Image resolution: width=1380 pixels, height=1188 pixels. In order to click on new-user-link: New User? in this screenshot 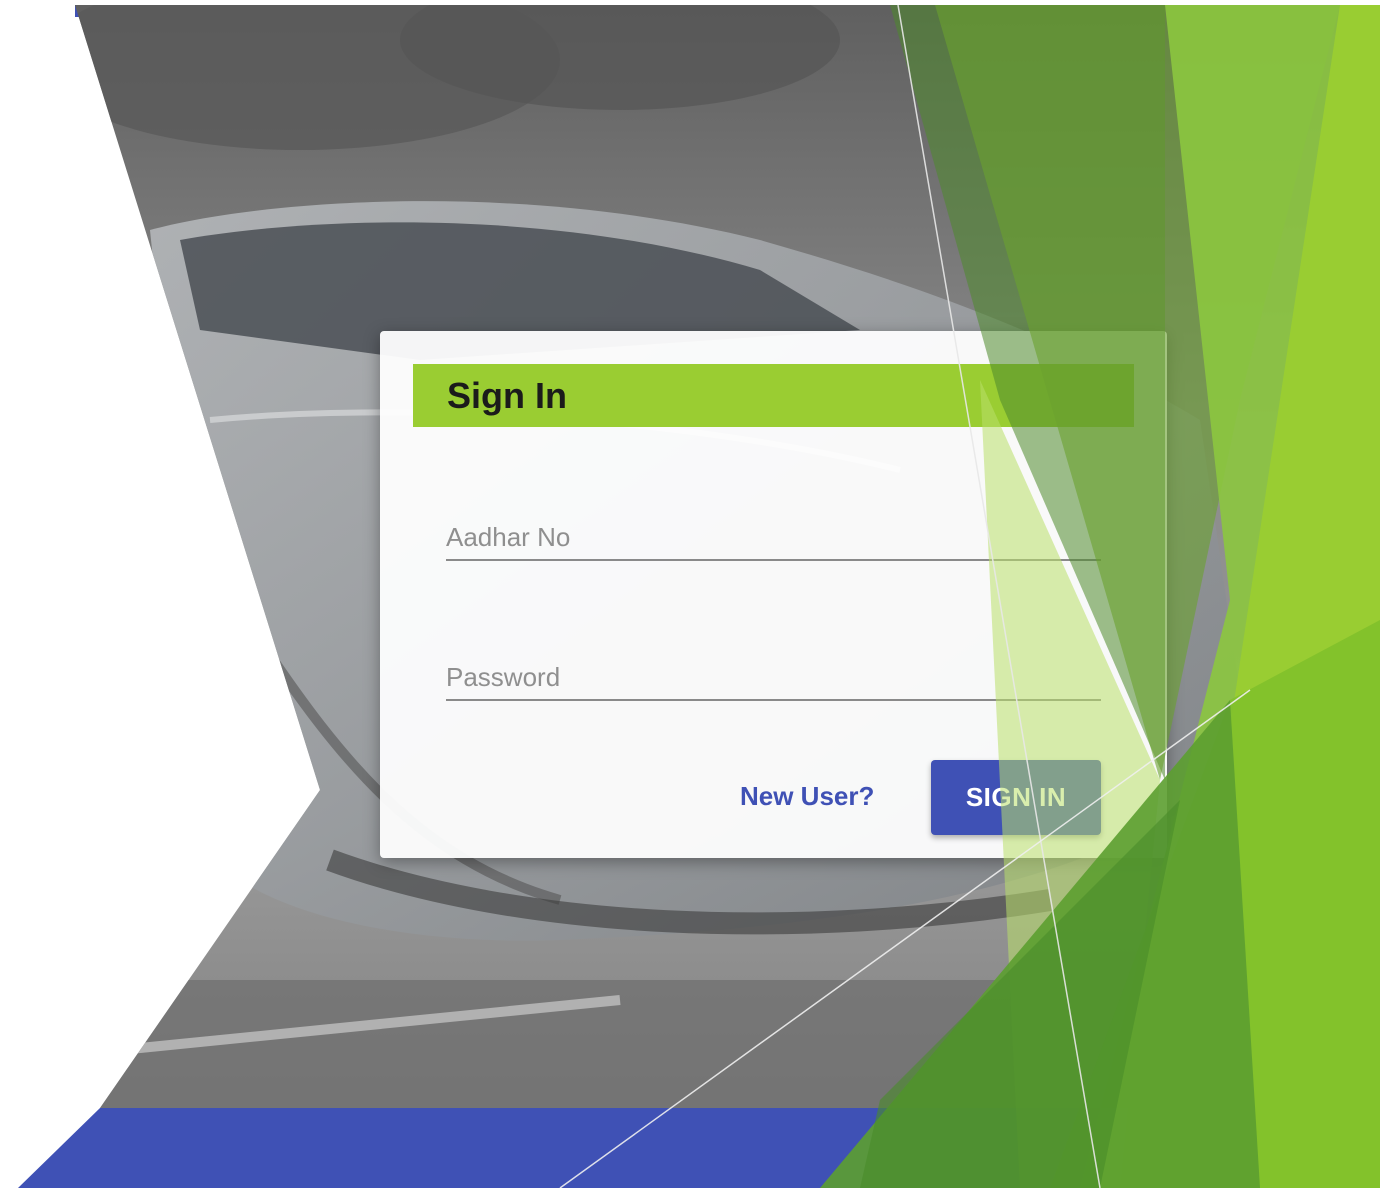, I will do `click(807, 796)`.